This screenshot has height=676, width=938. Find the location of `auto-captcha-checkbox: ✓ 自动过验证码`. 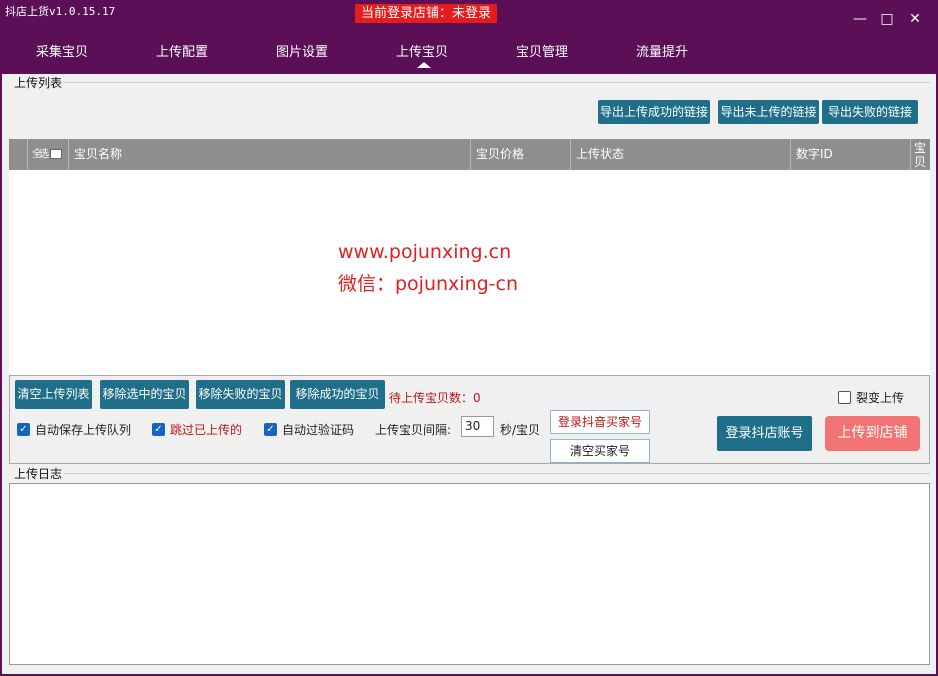

auto-captcha-checkbox: ✓ 自动过验证码 is located at coordinates (309, 430).